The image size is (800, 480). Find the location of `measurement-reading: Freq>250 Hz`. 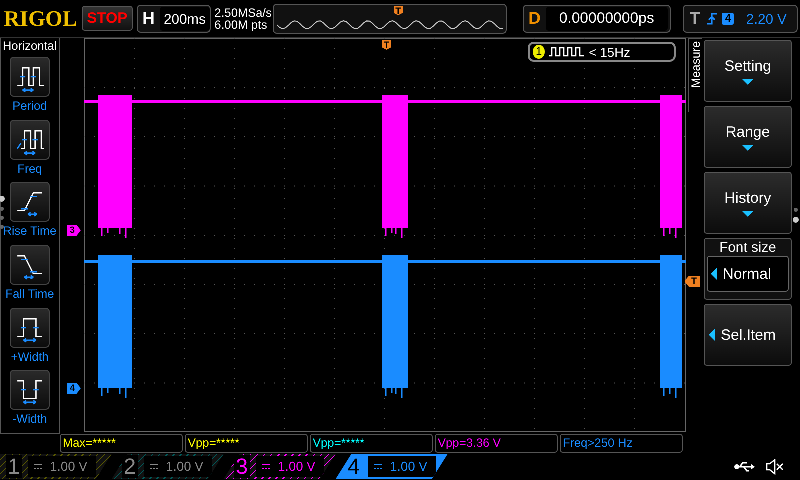

measurement-reading: Freq>250 Hz is located at coordinates (621, 443).